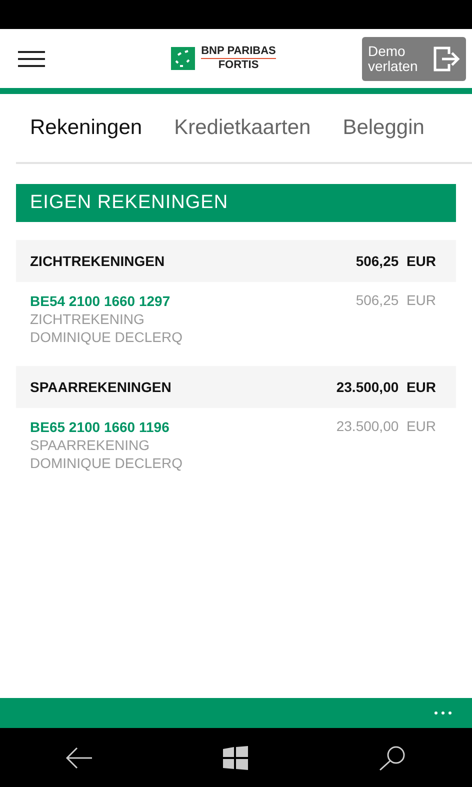 This screenshot has height=787, width=472. Describe the element at coordinates (90, 445) in the screenshot. I see `account-type: SPAARREKENING` at that location.